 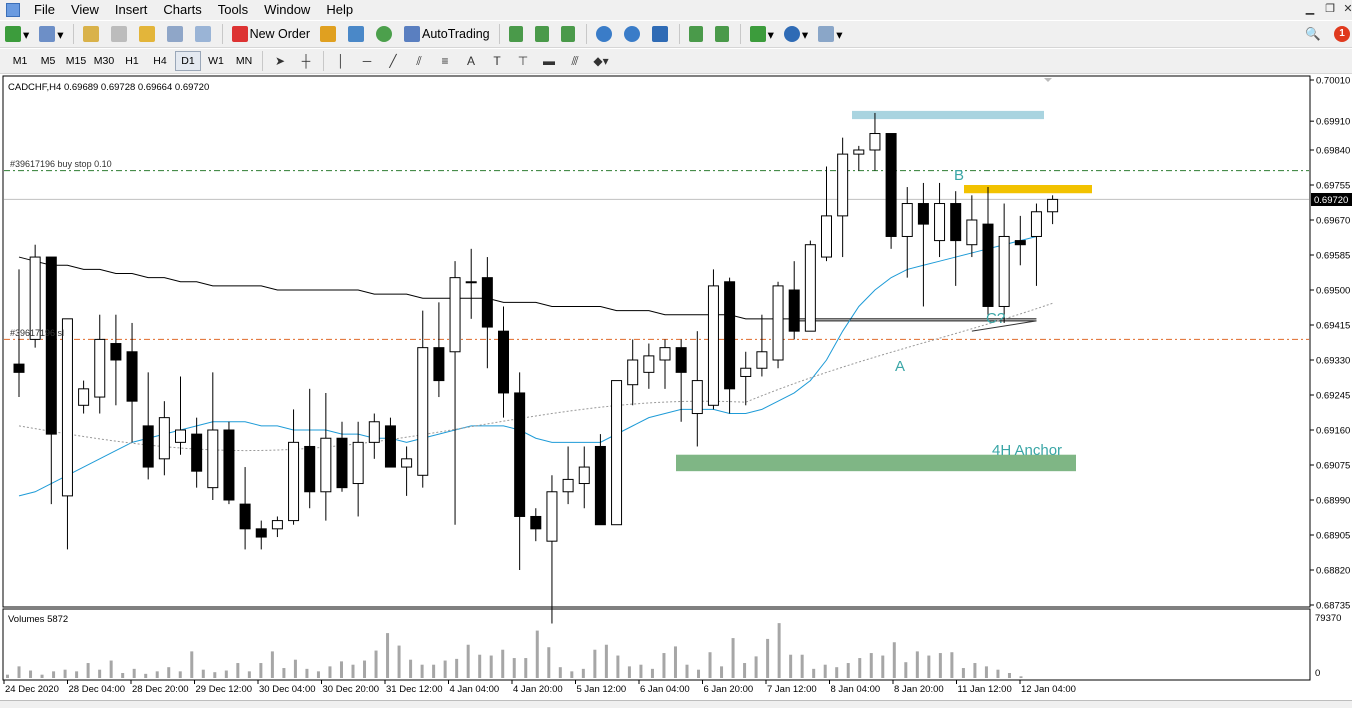 I want to click on fibonacci-icon: ≡, so click(x=445, y=61).